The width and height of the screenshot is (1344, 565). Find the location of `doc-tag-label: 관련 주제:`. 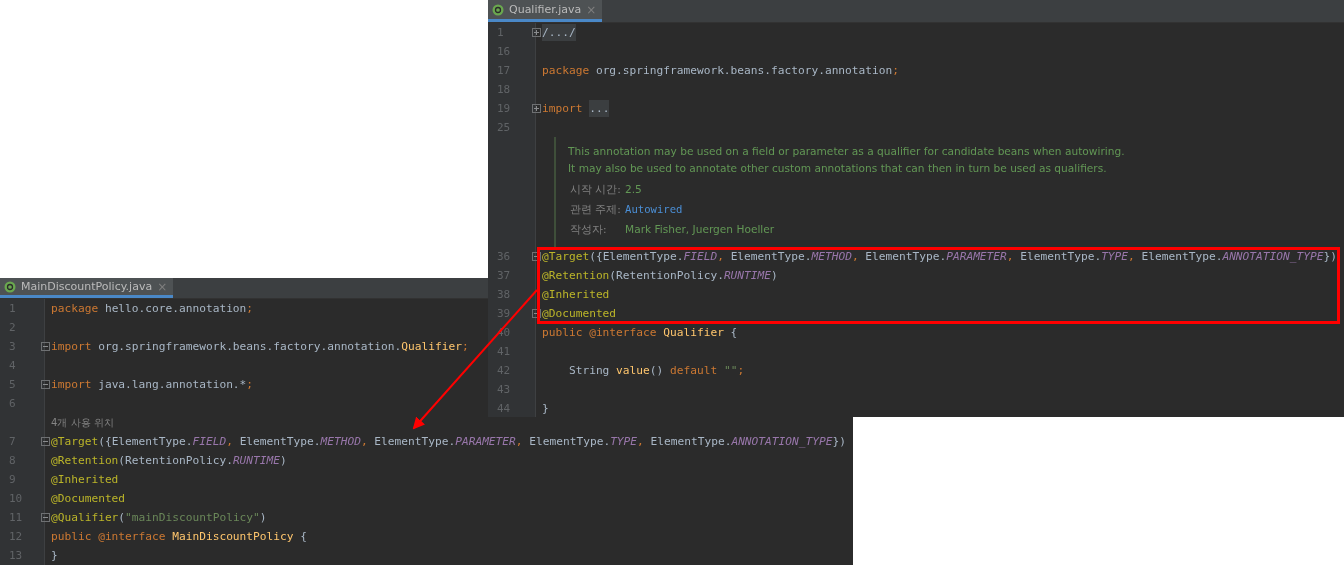

doc-tag-label: 관련 주제: is located at coordinates (595, 209).